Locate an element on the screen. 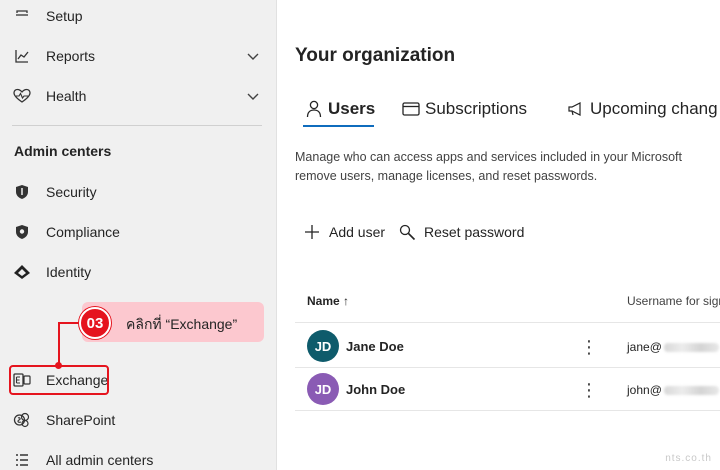 The height and width of the screenshot is (470, 720). user-email: jane@ is located at coordinates (673, 347).